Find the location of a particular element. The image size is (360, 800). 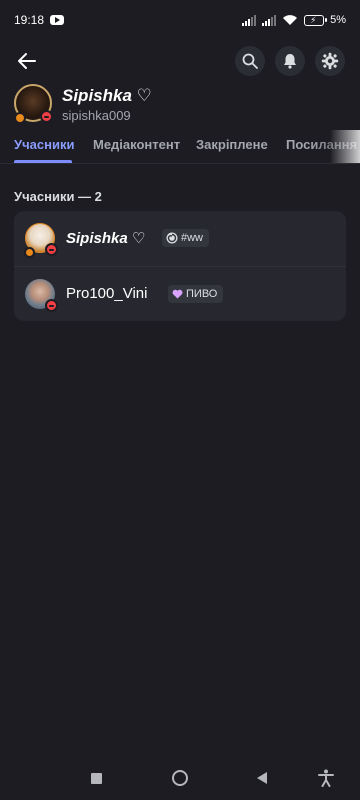

member-tag: #ww is located at coordinates (186, 238).